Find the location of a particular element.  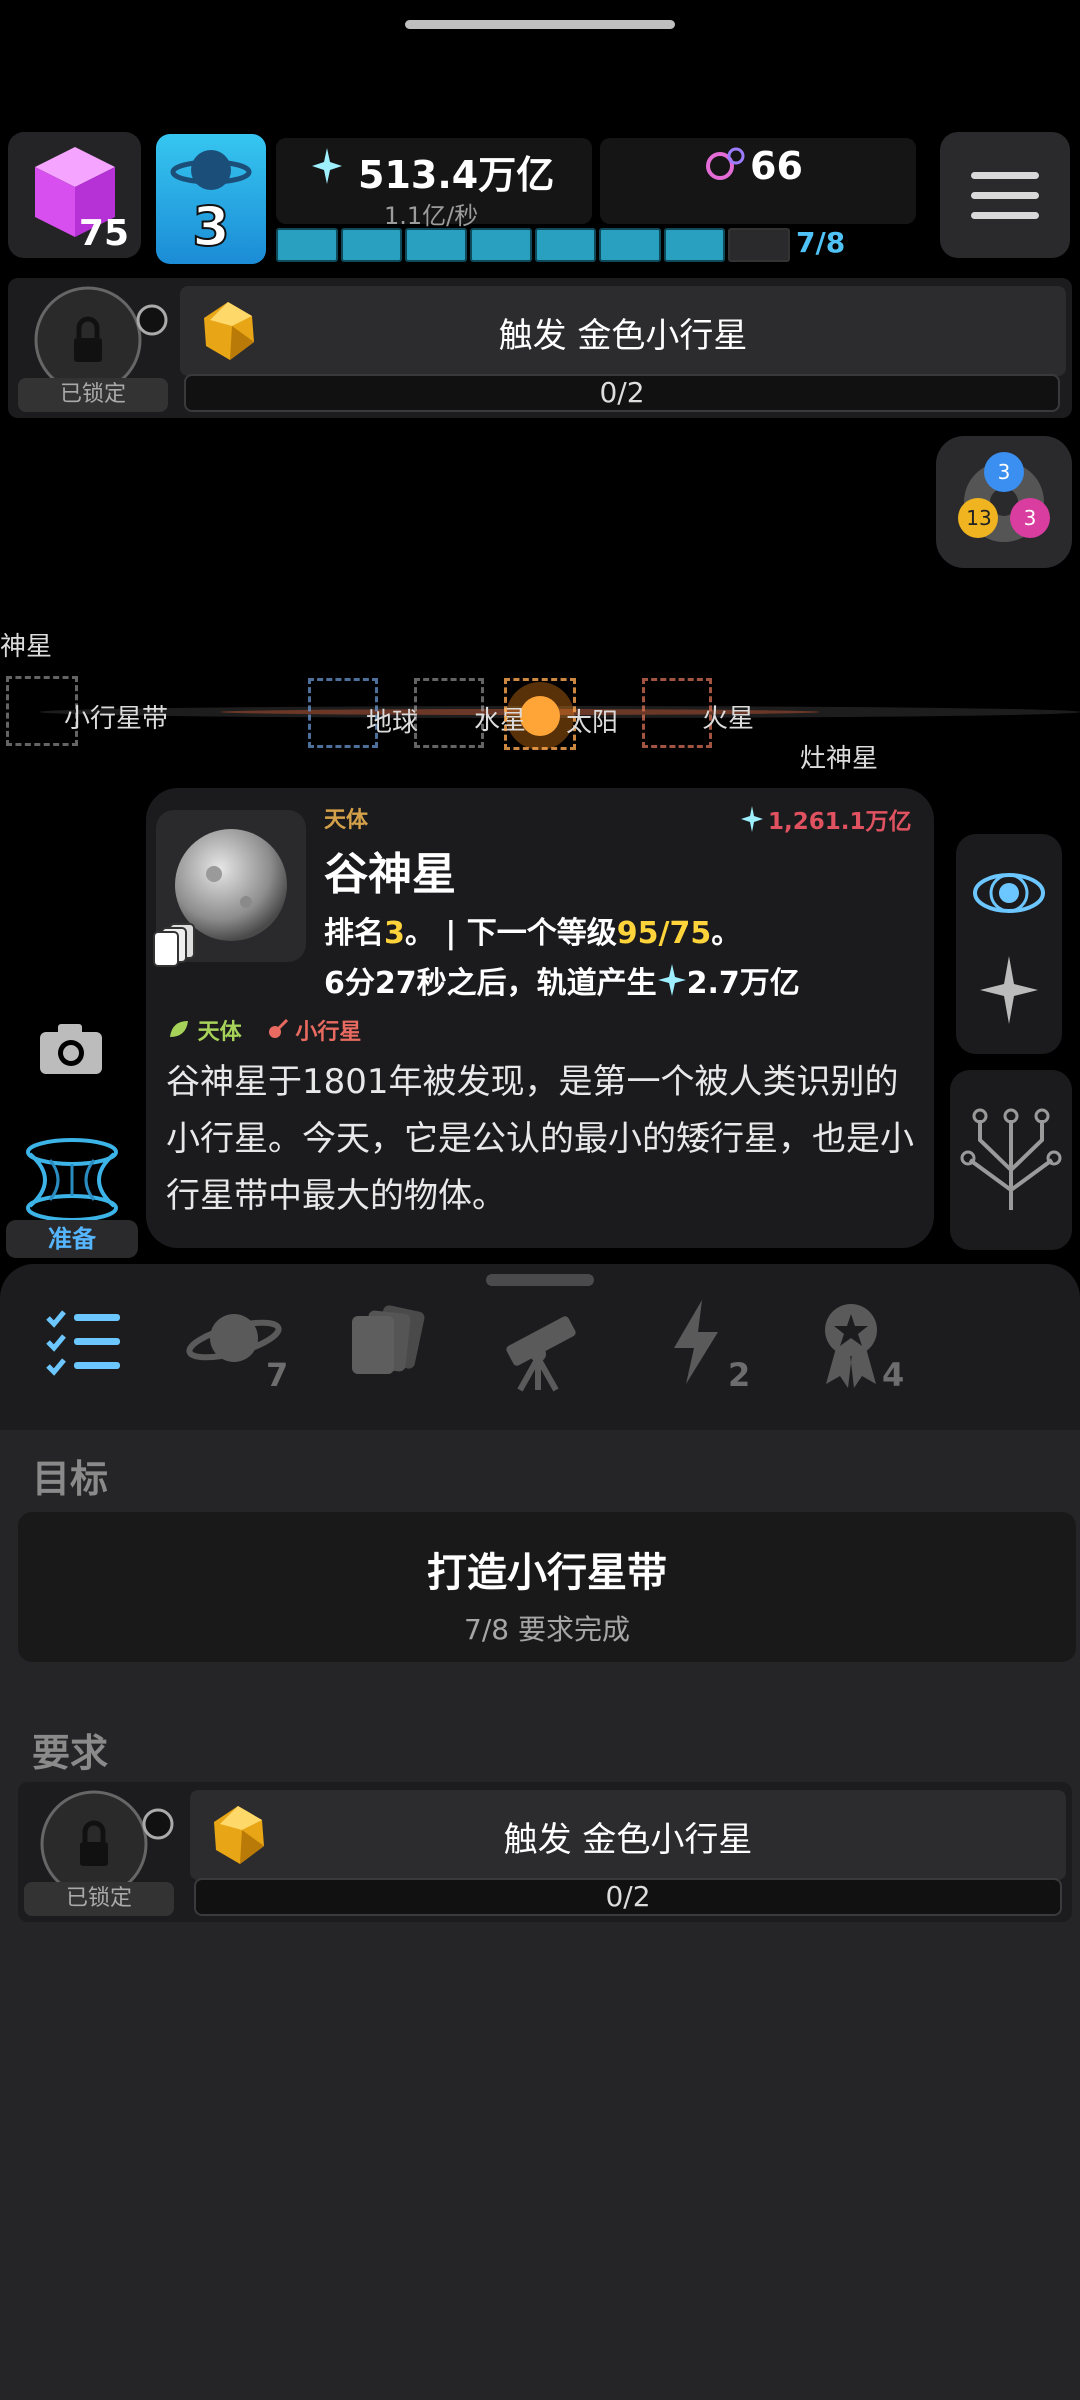

rank-end: 。 is located at coordinates (726, 933).